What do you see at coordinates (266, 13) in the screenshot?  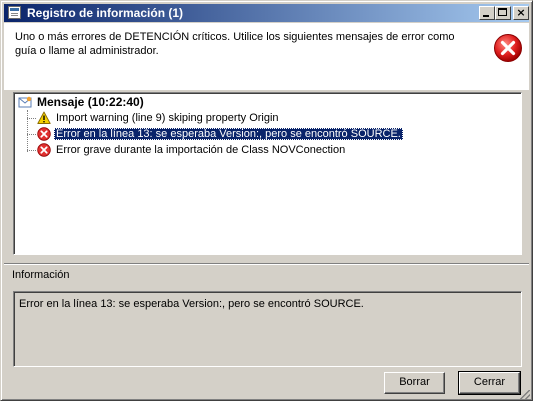 I see `title-bar: Registro de información (1) ×` at bounding box center [266, 13].